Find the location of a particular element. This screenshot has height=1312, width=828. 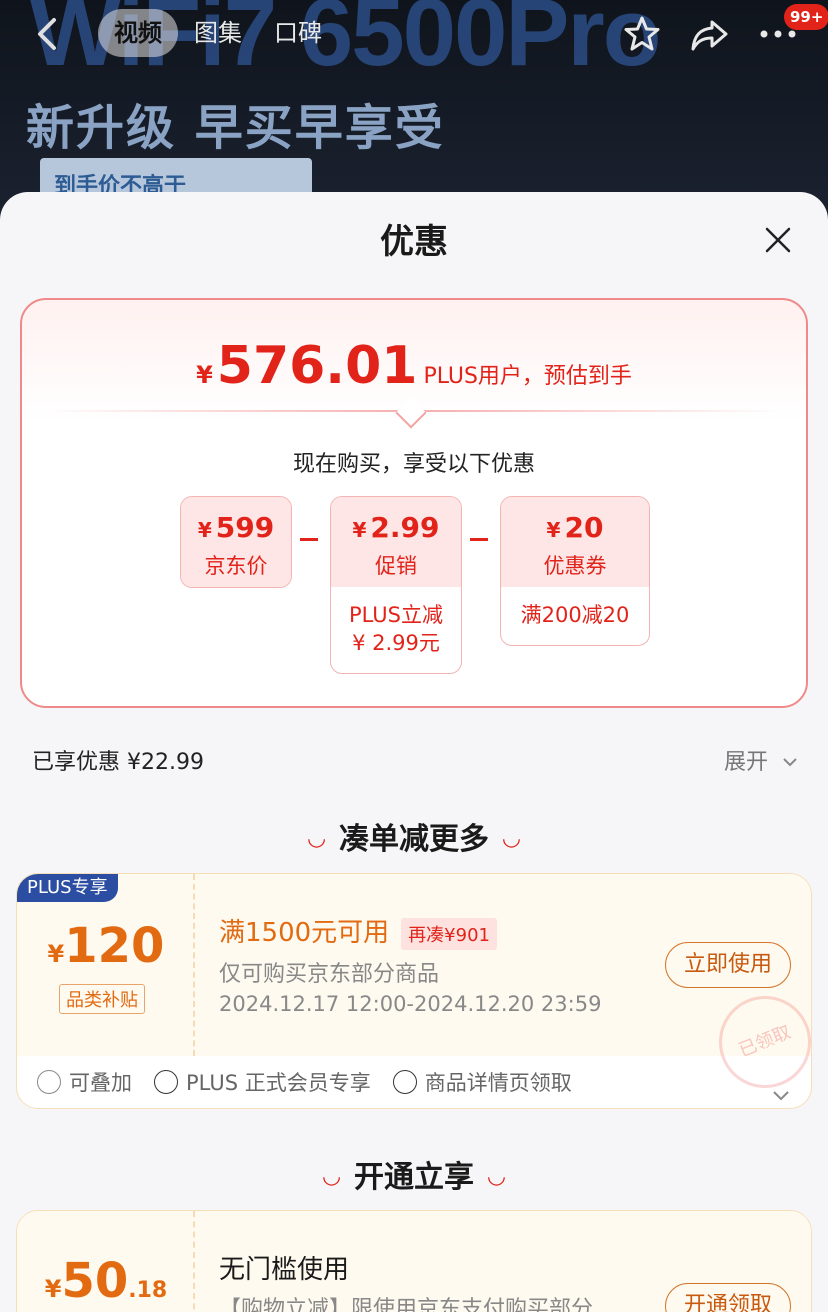

banner-slogan: 新升级 早买早享受 is located at coordinates (235, 128).